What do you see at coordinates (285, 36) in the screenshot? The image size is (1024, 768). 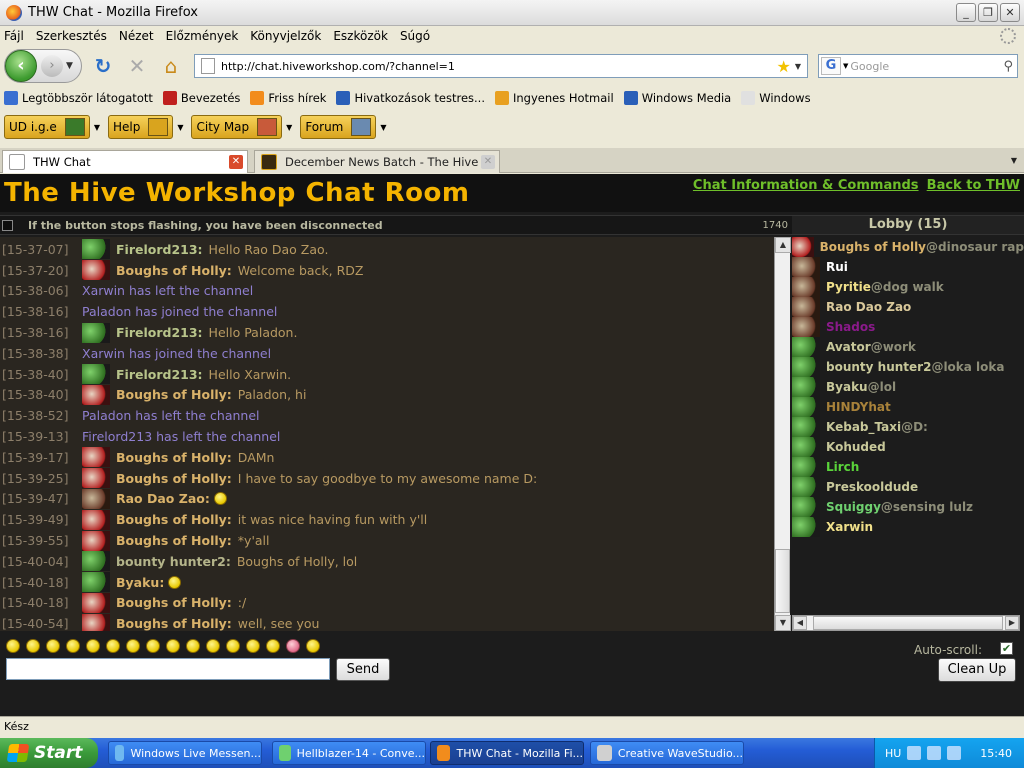 I see `menu-bookmarks: Könyvjelzők` at bounding box center [285, 36].